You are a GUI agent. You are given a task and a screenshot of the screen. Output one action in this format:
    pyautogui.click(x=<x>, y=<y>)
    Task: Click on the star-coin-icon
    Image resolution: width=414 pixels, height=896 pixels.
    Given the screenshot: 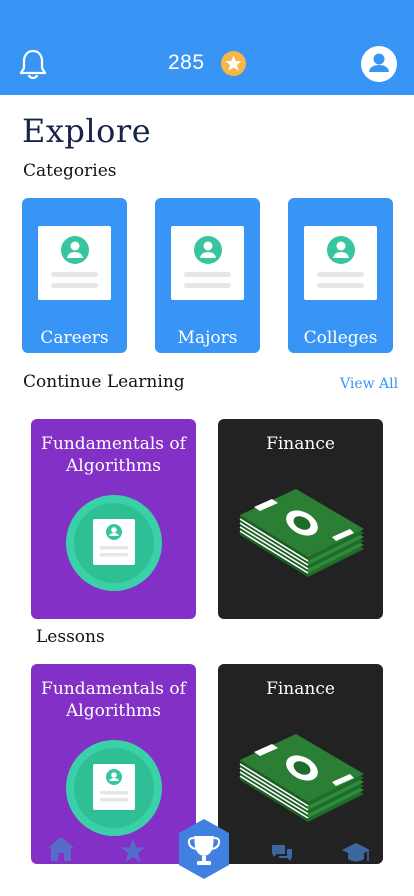 What is the action you would take?
    pyautogui.click(x=233, y=63)
    